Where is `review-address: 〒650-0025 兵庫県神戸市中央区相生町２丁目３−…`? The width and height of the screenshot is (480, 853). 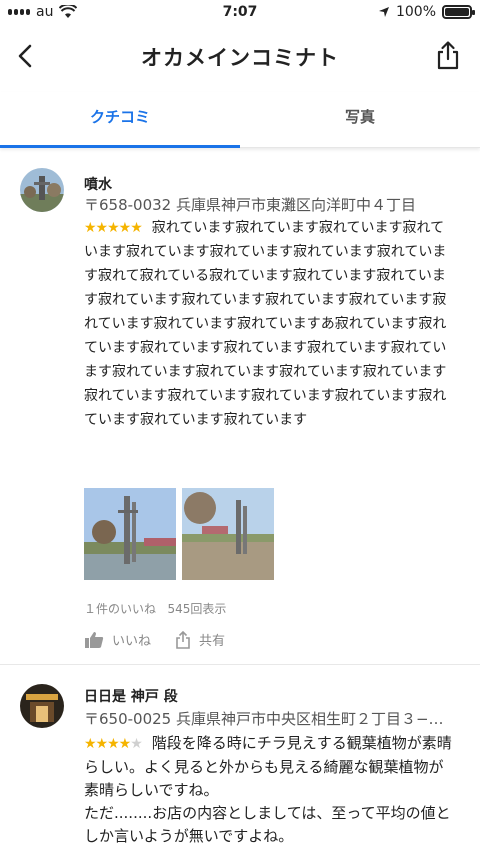 review-address: 〒650-0025 兵庫県神戸市中央区相生町２丁目３−… is located at coordinates (264, 719).